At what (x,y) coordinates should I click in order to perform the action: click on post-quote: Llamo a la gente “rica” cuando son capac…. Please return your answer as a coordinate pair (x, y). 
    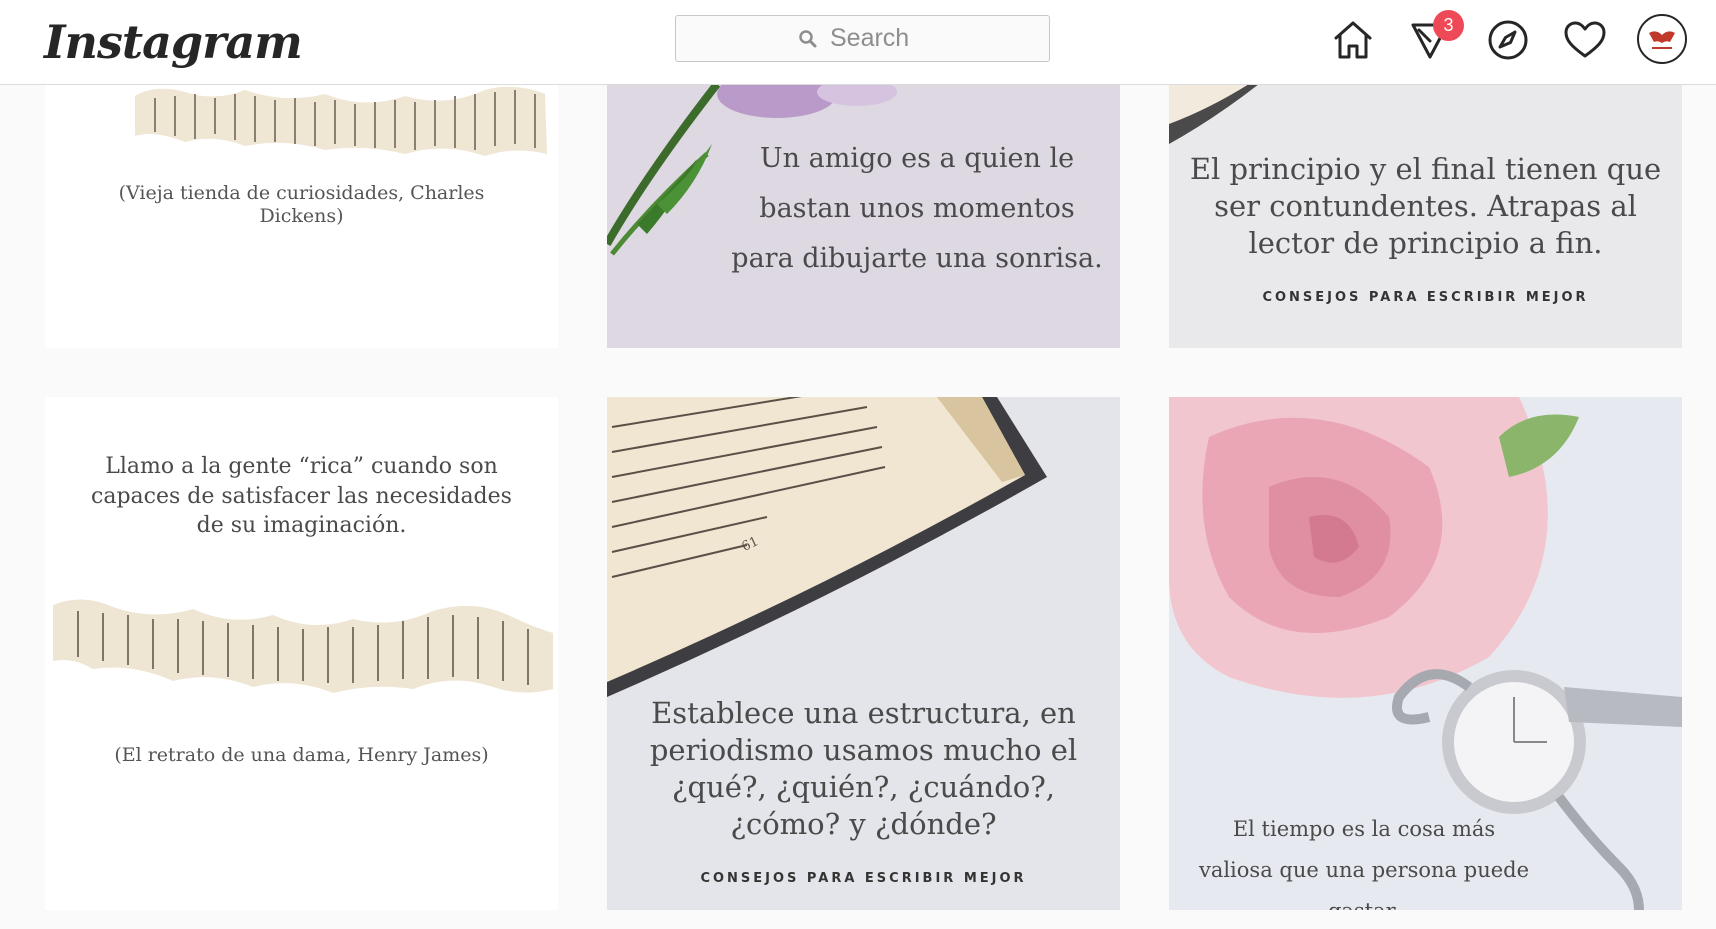
    Looking at the image, I should click on (301, 496).